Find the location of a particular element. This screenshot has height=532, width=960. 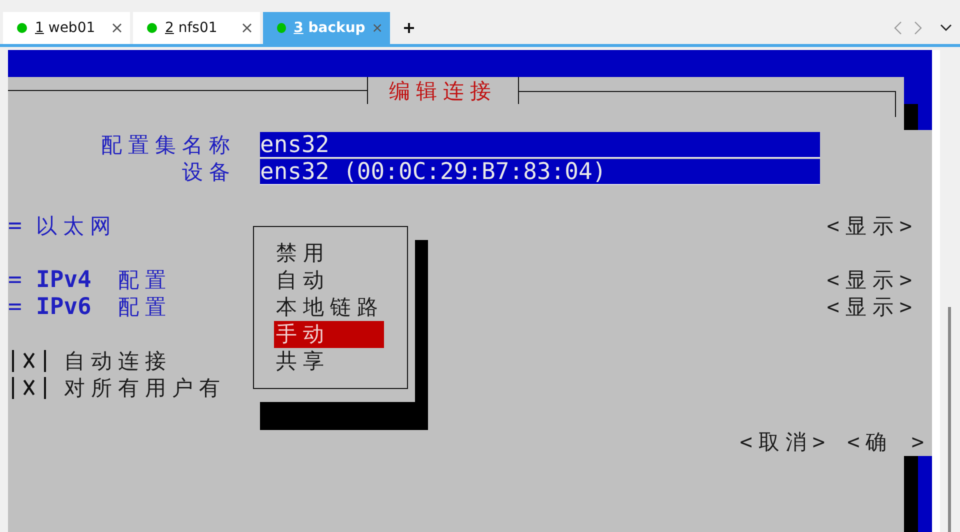

input-field: ens32 is located at coordinates (540, 145).